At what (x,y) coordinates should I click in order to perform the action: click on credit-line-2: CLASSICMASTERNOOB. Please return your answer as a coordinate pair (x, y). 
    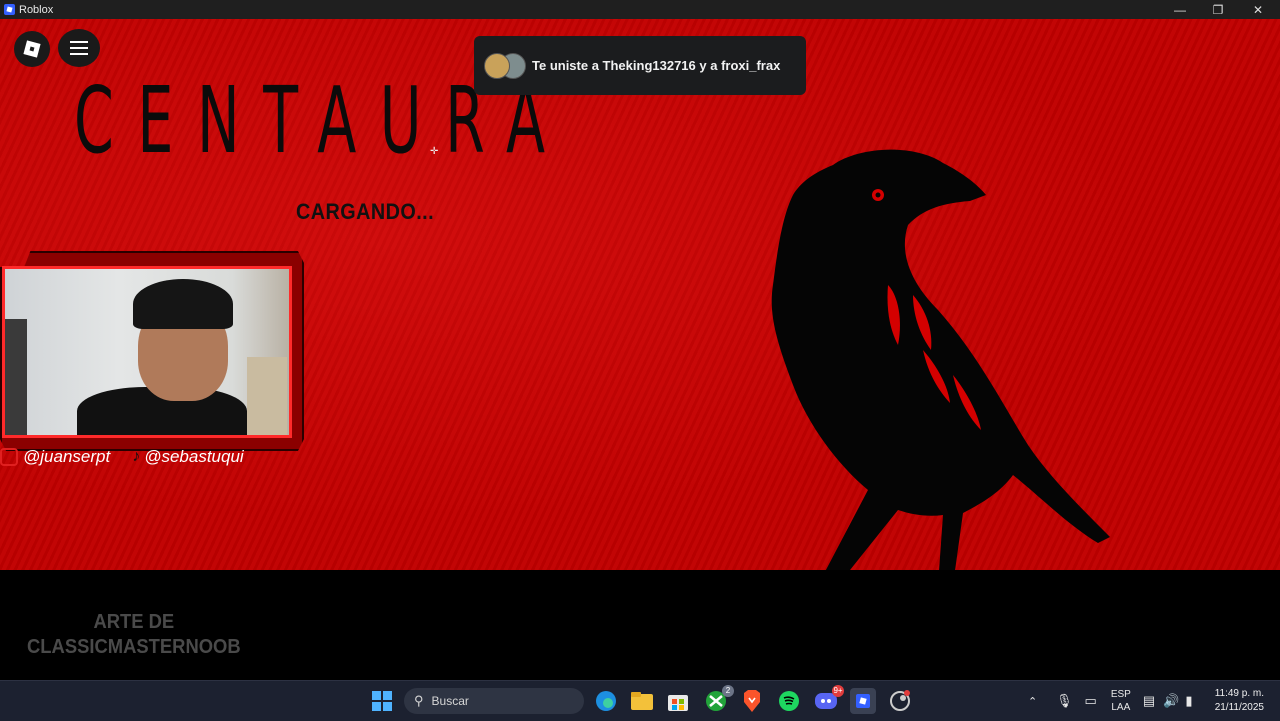
    Looking at the image, I should click on (134, 647).